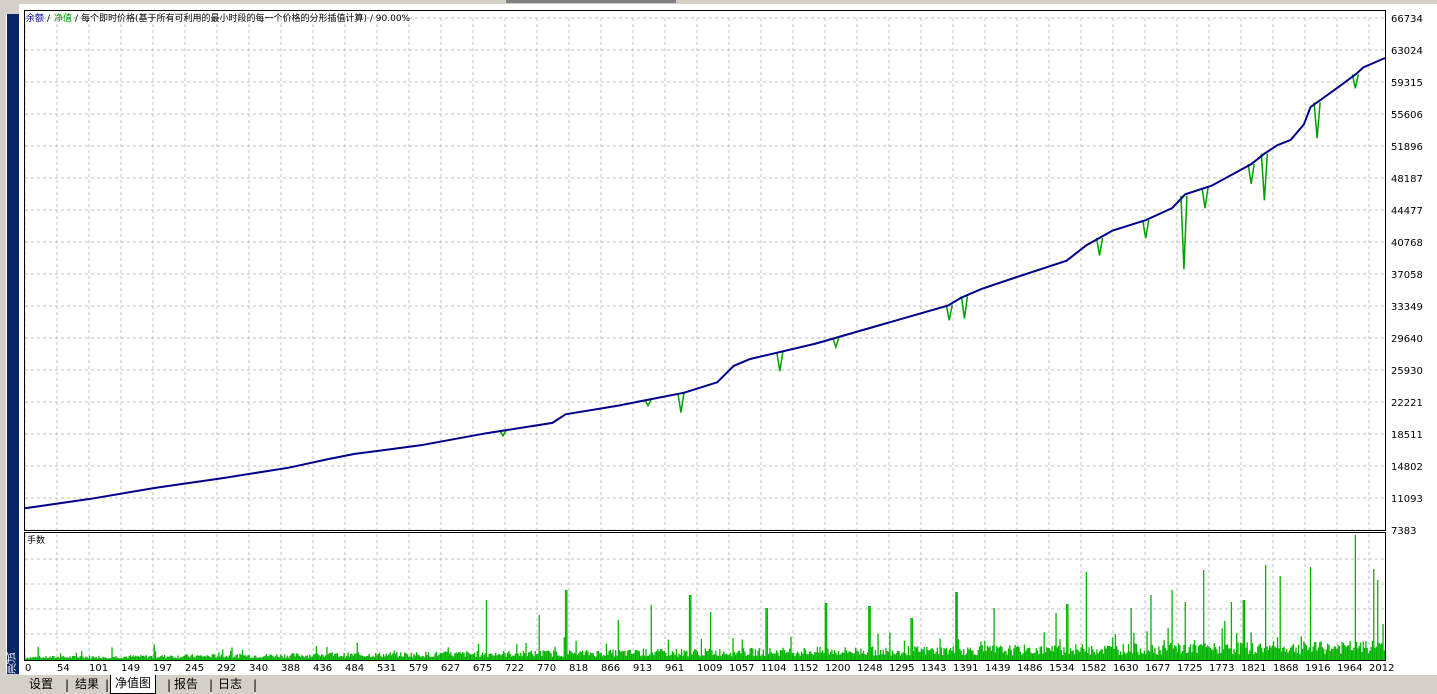 This screenshot has width=1437, height=694. What do you see at coordinates (194, 668) in the screenshot?
I see `x-tick-label: 245` at bounding box center [194, 668].